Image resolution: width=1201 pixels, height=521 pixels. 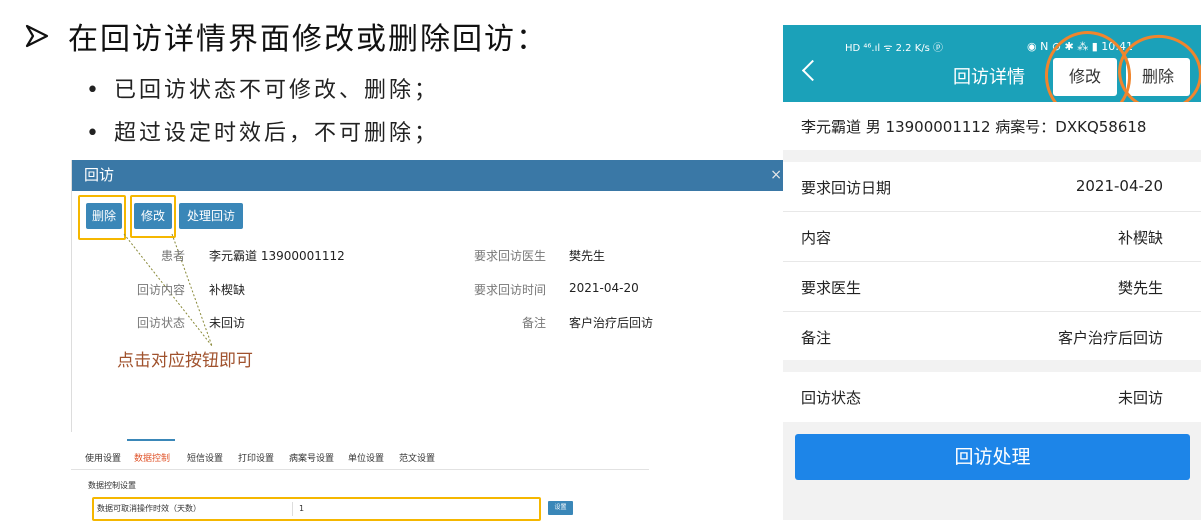 I want to click on arrow-bullet-icon, so click(x=39, y=39).